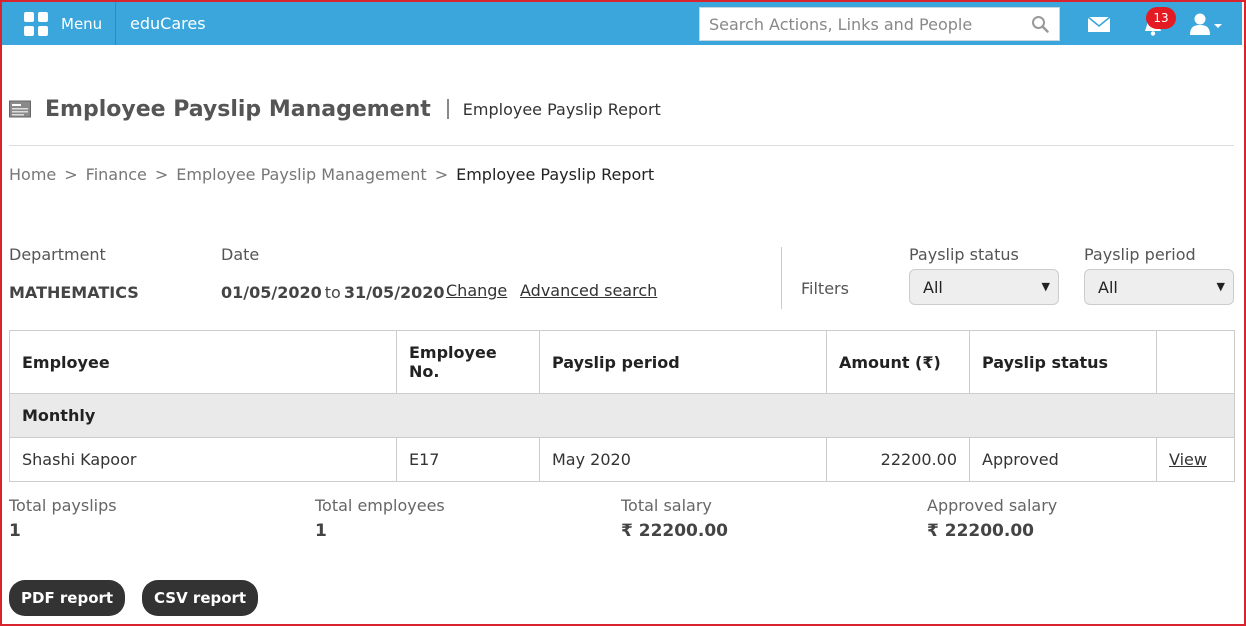 This screenshot has height=626, width=1246. I want to click on date-to-word: to, so click(332, 292).